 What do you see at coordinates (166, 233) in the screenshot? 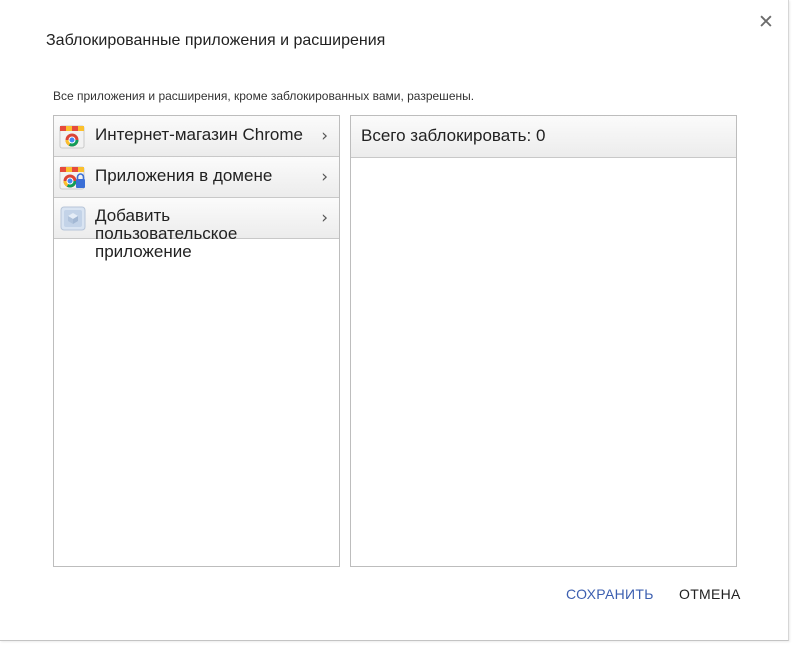
I see `sidebar-item-label: Добавить пользовательское приложение` at bounding box center [166, 233].